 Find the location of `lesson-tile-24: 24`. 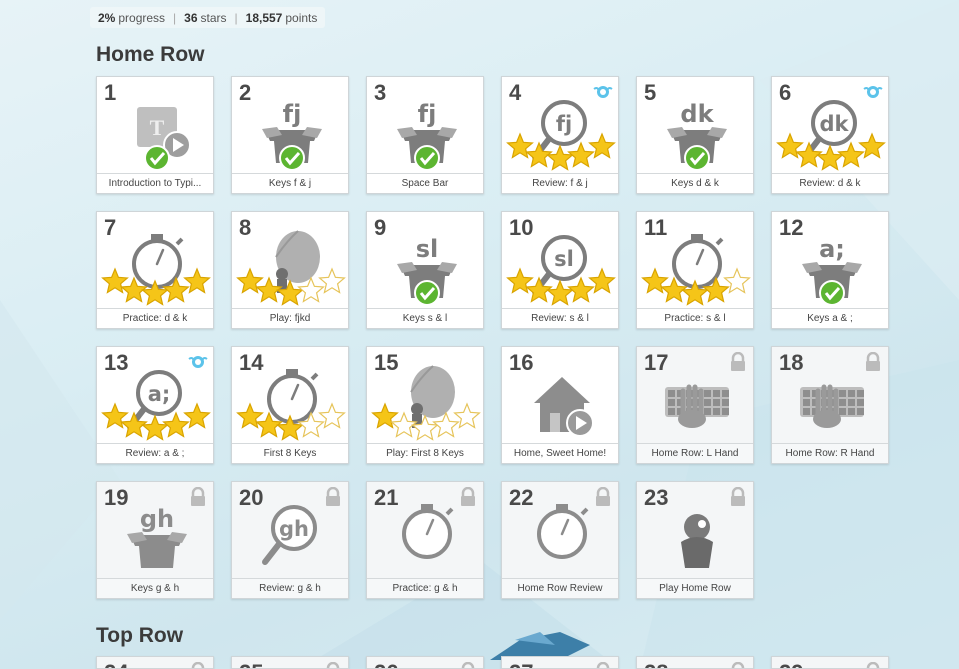

lesson-tile-24: 24 is located at coordinates (155, 662).